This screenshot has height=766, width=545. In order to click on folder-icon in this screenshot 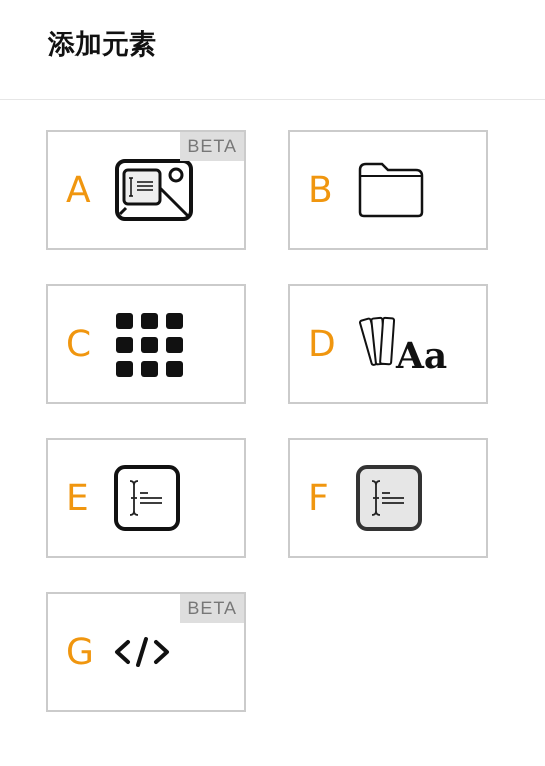, I will do `click(391, 190)`.